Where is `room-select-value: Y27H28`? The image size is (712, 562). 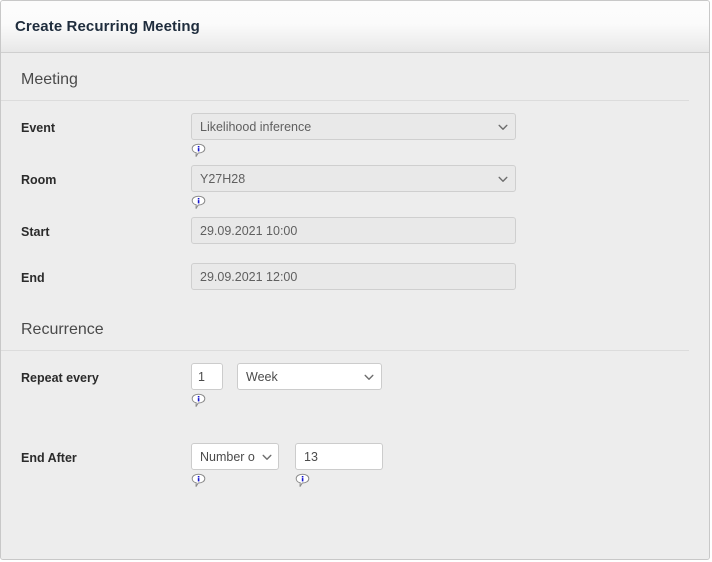
room-select-value: Y27H28 is located at coordinates (223, 178).